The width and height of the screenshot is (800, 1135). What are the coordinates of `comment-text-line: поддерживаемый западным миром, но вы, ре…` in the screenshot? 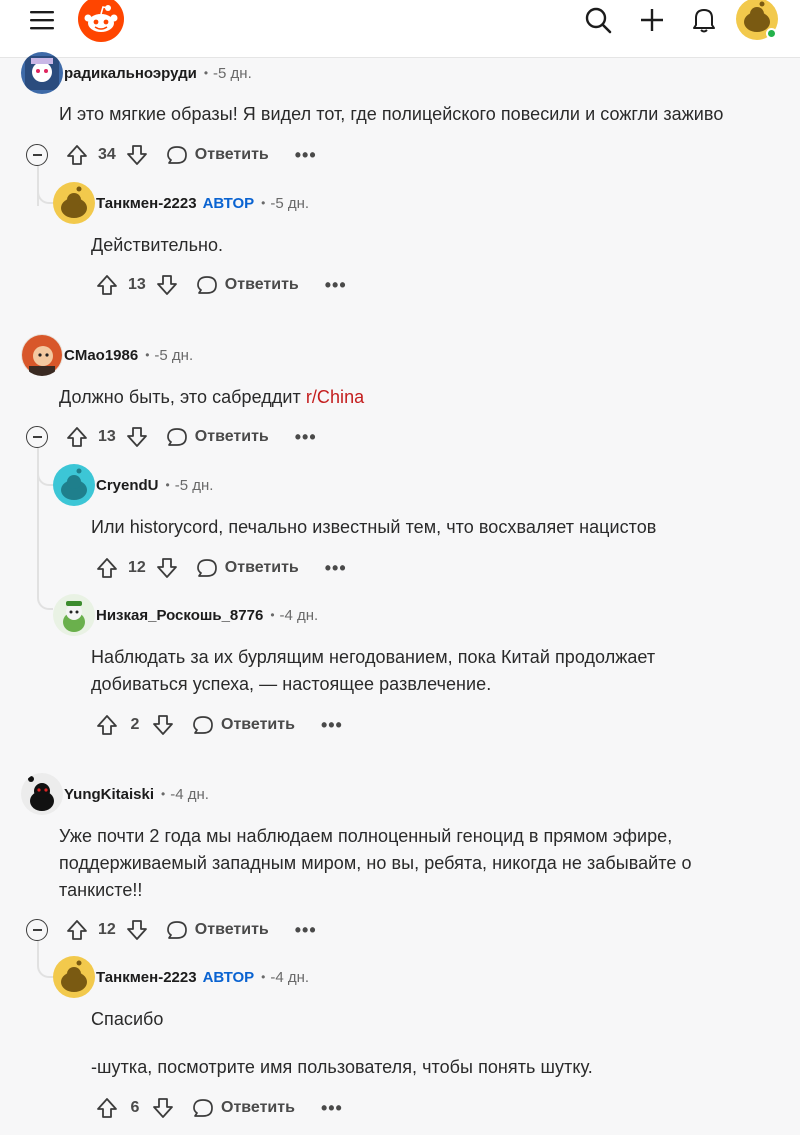 It's located at (375, 863).